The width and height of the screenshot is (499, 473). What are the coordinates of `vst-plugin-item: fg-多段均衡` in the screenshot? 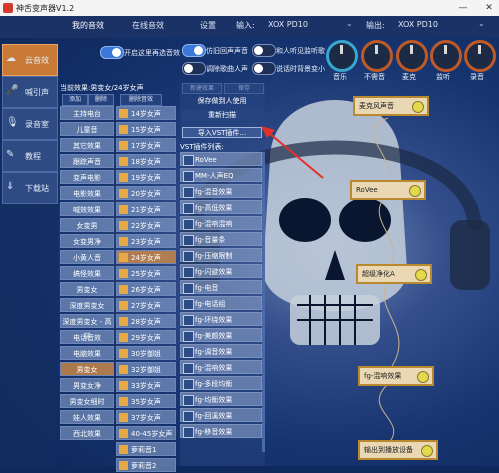 It's located at (221, 383).